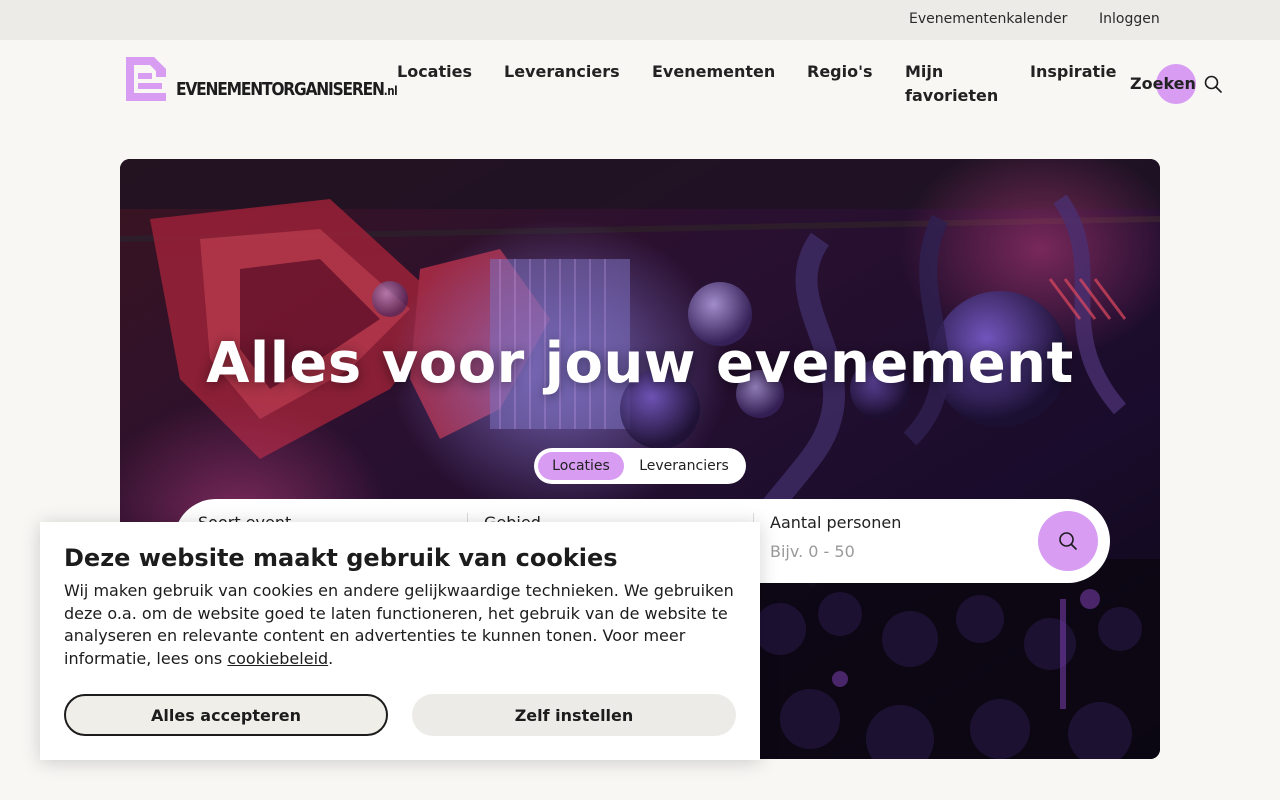 The image size is (1280, 800). Describe the element at coordinates (960, 84) in the screenshot. I see `nav-favorieten: Mijn favorieten` at that location.